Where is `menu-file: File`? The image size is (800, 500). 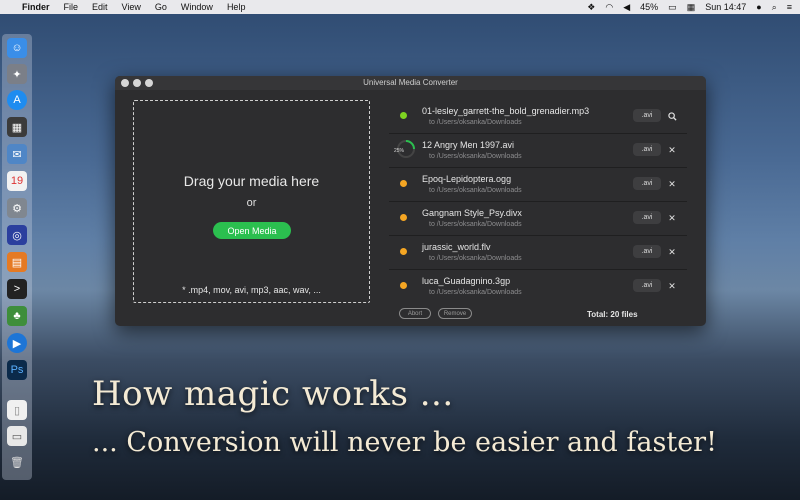 menu-file: File is located at coordinates (71, 7).